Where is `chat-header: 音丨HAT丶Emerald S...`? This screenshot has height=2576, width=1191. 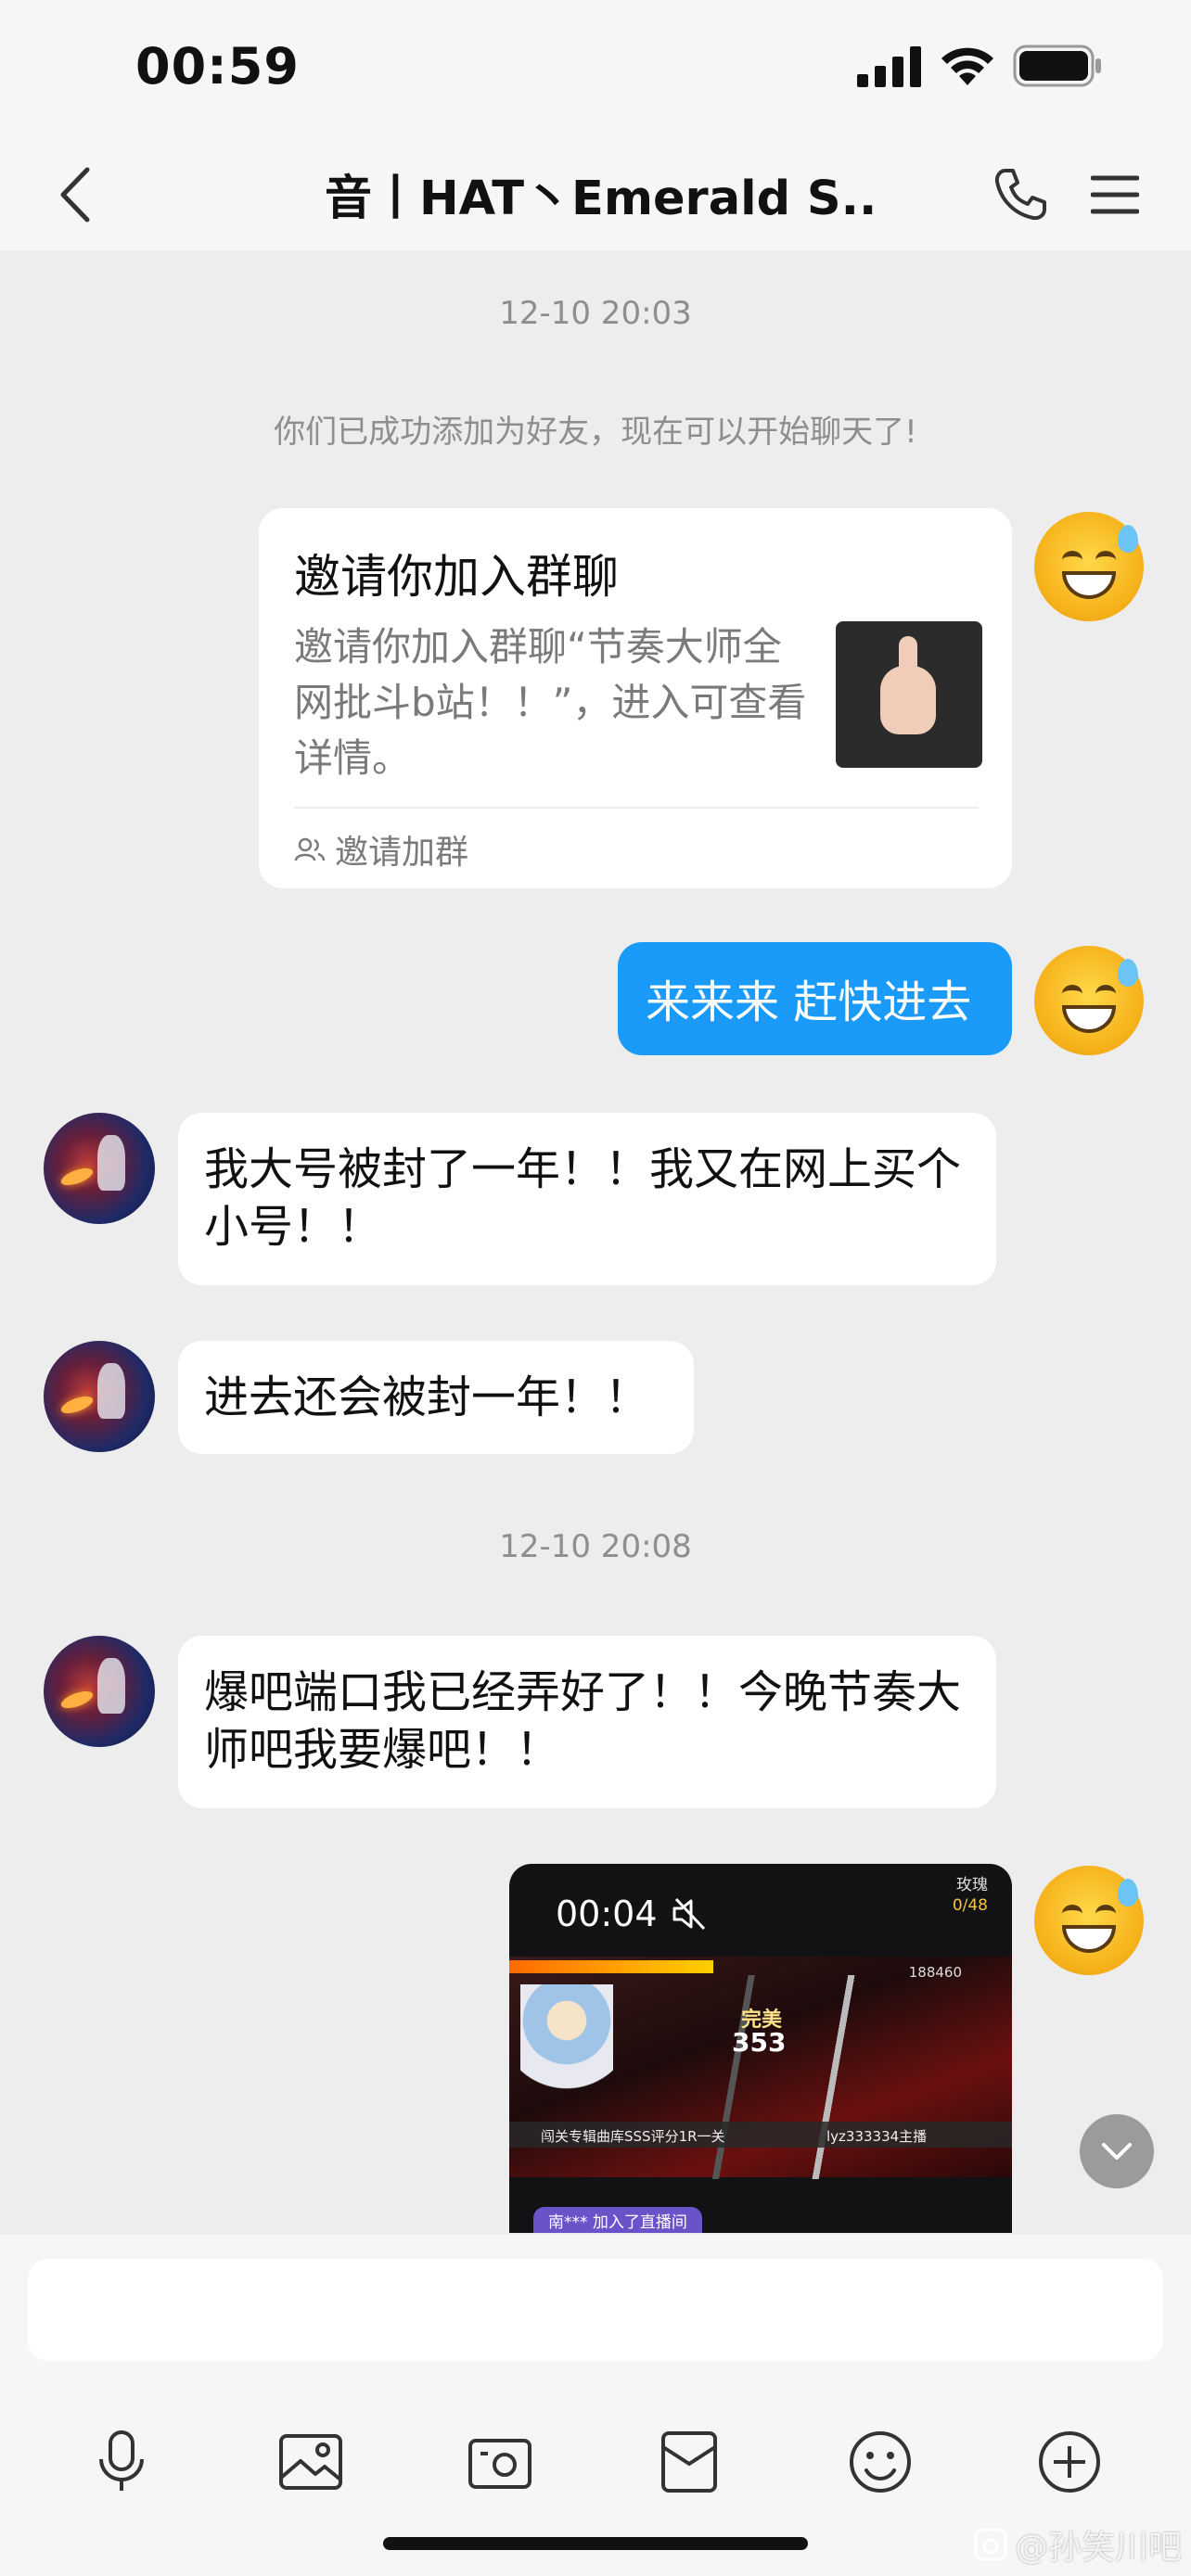 chat-header: 音丨HAT丶Emerald S... is located at coordinates (595, 194).